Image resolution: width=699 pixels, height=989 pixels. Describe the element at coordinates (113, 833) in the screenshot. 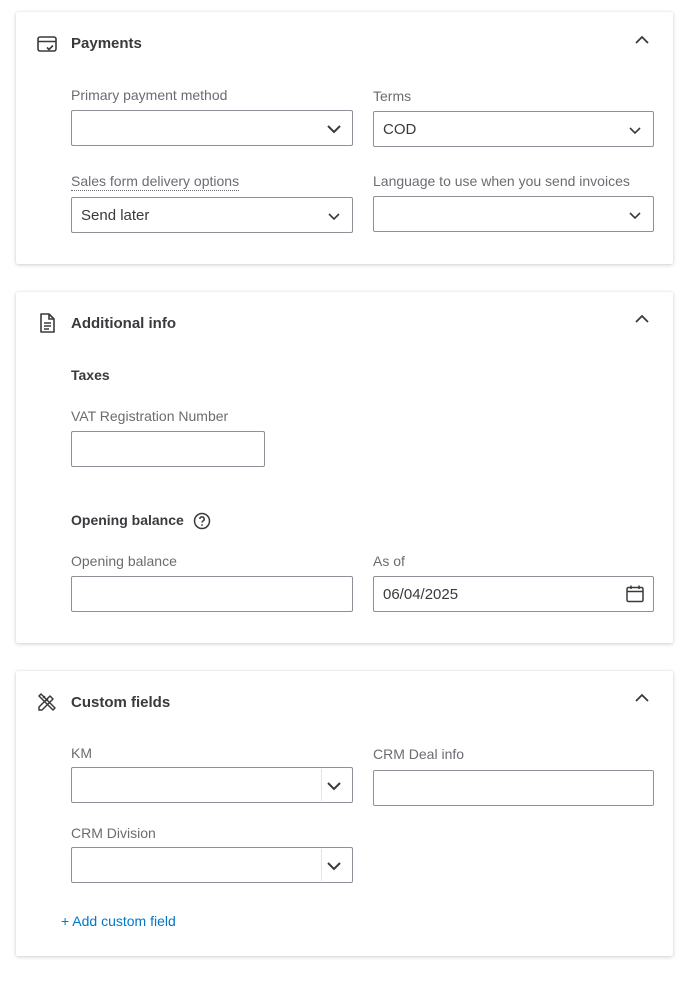

I see `crm-division-label: CRM Division` at that location.